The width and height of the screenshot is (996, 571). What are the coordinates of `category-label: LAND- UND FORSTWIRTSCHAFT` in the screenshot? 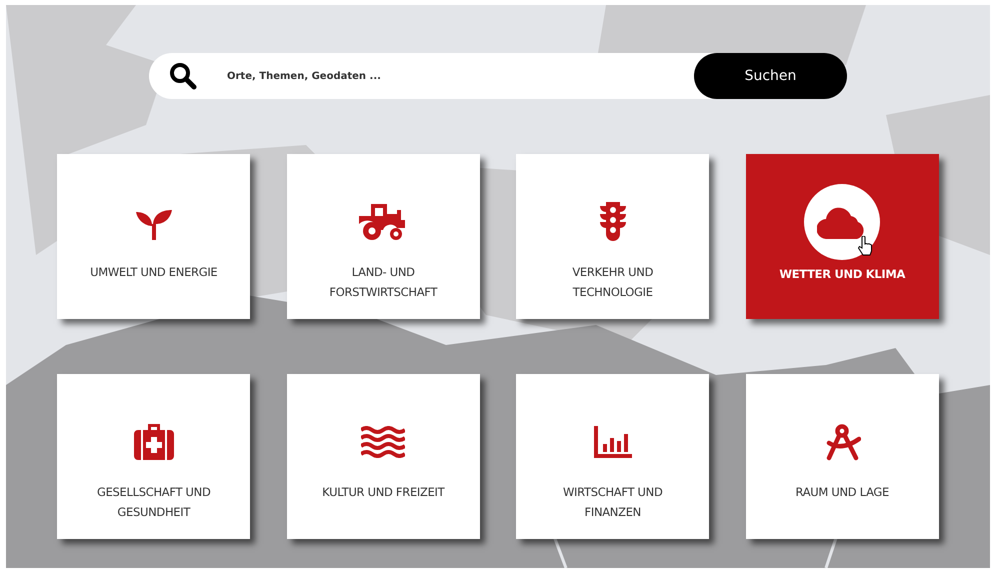 It's located at (383, 282).